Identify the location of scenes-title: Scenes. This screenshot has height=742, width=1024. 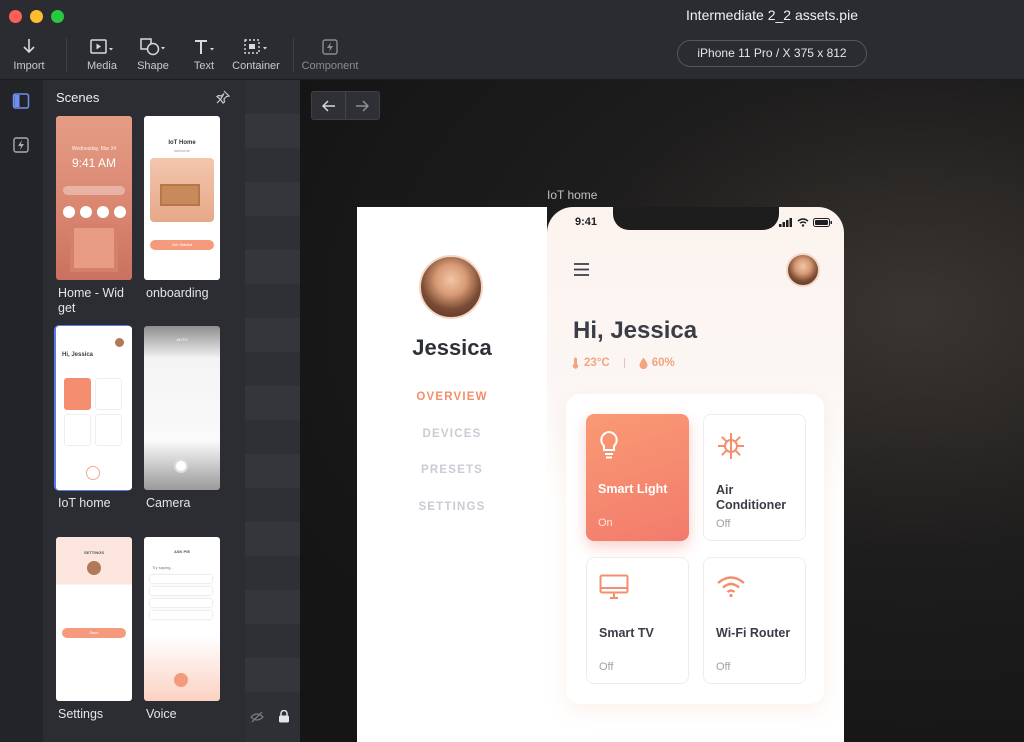
(78, 97).